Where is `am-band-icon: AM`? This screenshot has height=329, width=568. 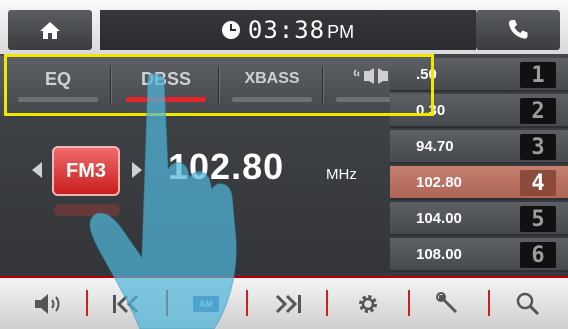
am-band-icon: AM is located at coordinates (206, 304).